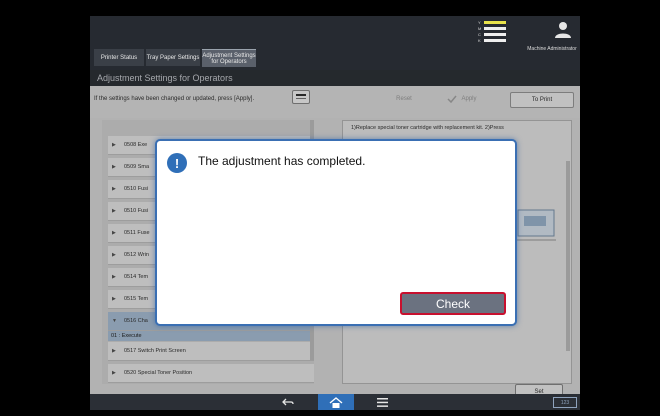 The image size is (660, 416). I want to click on toner-bar-m, so click(495, 28).